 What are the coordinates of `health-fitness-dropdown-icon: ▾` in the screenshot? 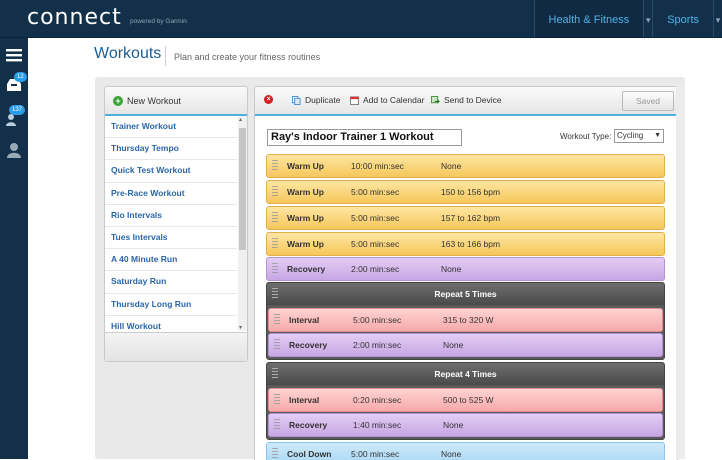 It's located at (647, 18).